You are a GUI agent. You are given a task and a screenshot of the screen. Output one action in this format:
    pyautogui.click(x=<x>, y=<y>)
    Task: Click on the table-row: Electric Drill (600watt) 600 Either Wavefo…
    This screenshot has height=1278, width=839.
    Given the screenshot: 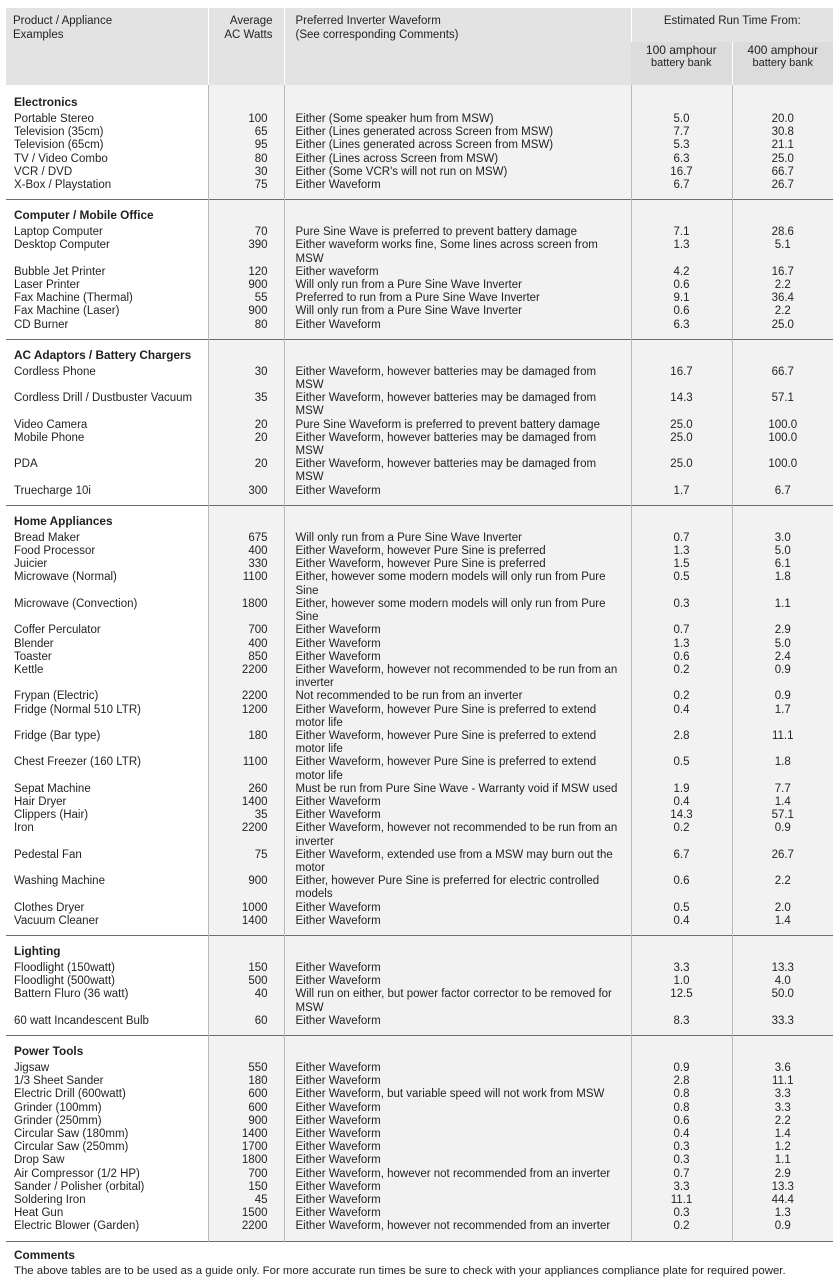 What is the action you would take?
    pyautogui.click(x=420, y=1095)
    